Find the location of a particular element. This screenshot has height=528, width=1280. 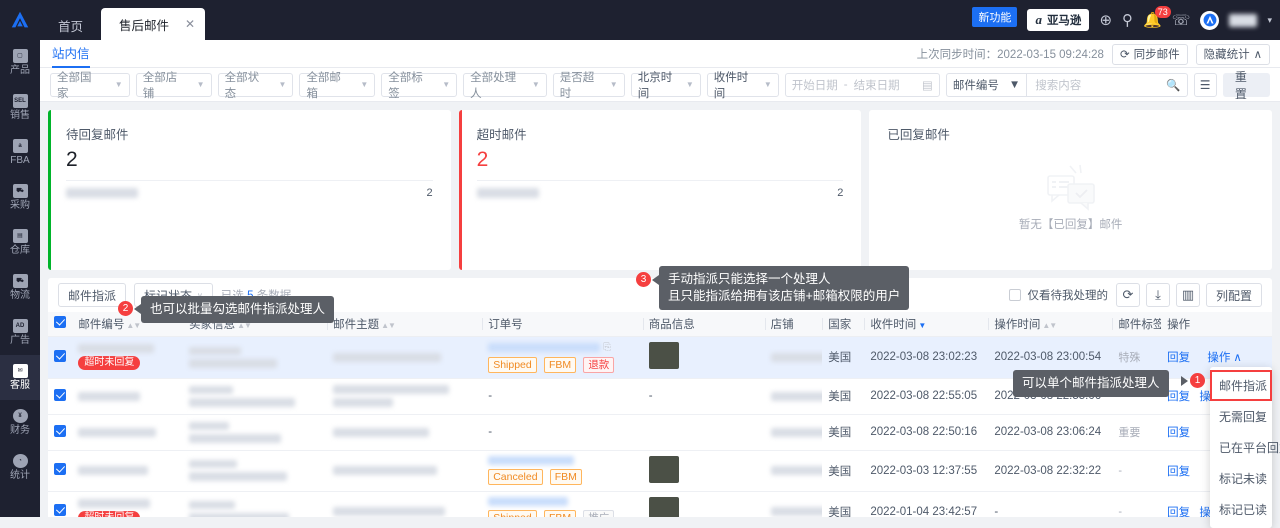

date-range-picker: 开始日期 - 结束日期 ▤ is located at coordinates (862, 84).